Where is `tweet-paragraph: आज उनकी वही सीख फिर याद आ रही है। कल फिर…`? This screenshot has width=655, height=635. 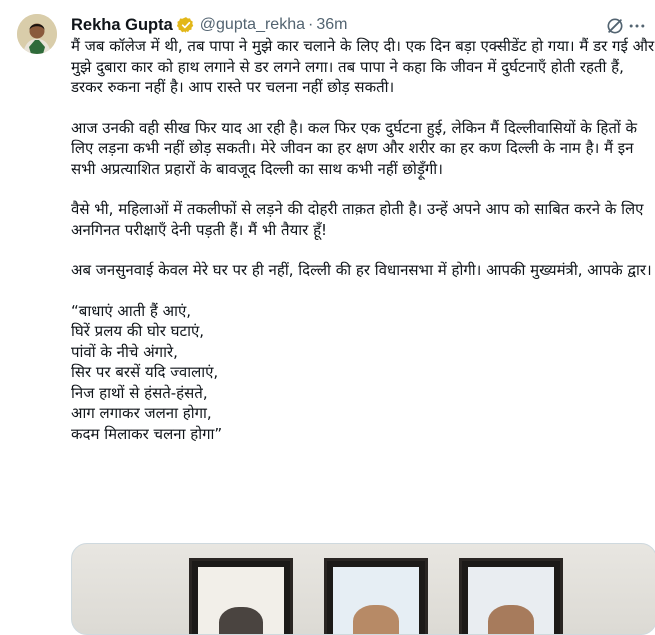 tweet-paragraph: आज उनकी वही सीख फिर याद आ रही है। कल फिर… is located at coordinates (356, 148).